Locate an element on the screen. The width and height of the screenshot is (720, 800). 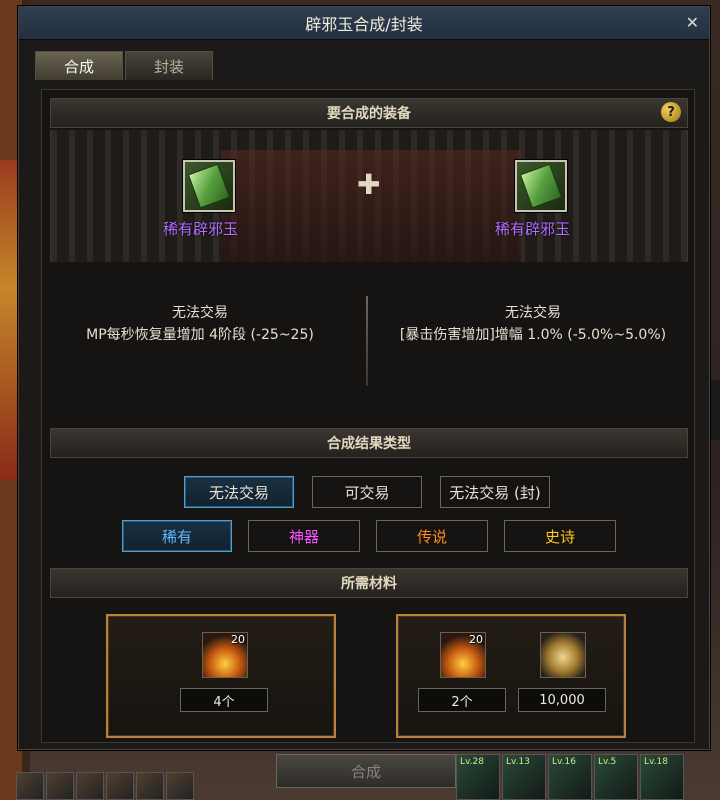
compose-button: 合成 is located at coordinates (366, 771).